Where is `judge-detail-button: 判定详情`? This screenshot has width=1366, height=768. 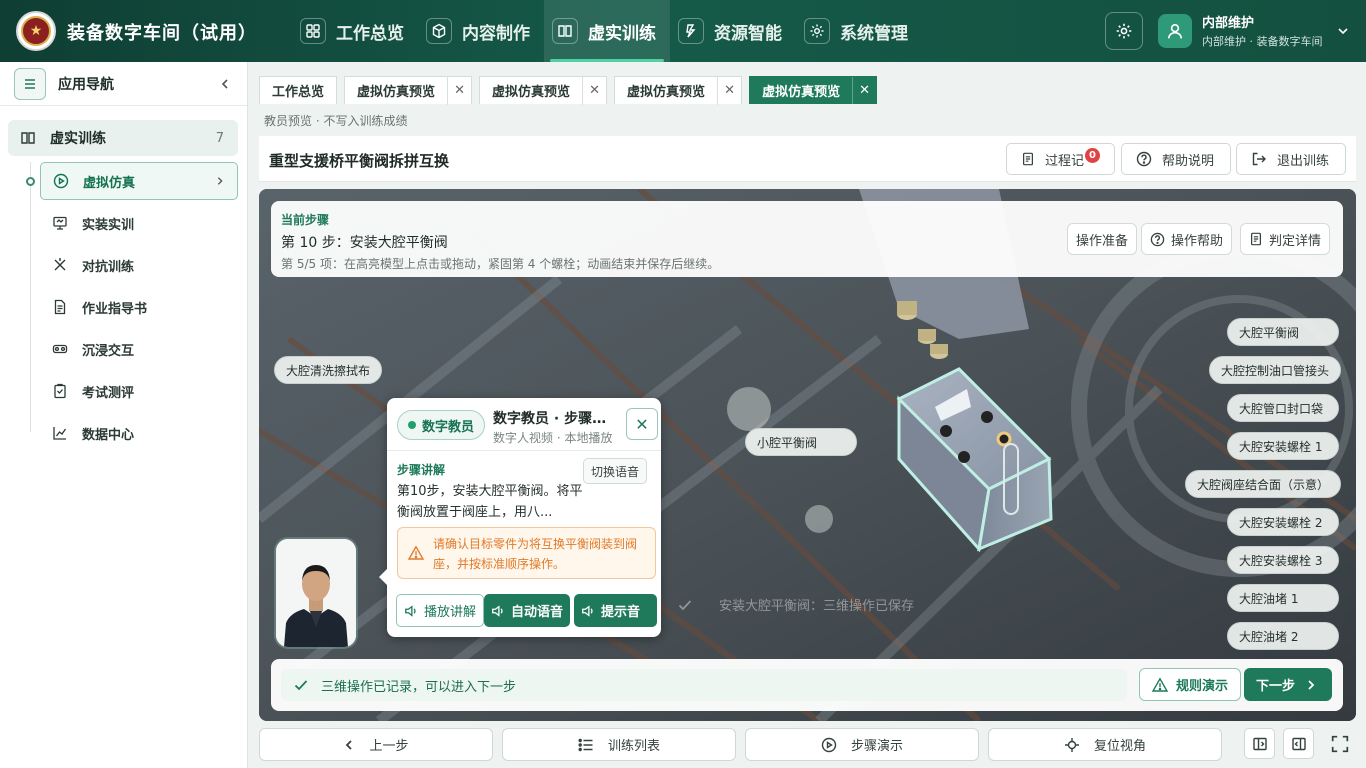 judge-detail-button: 判定详情 is located at coordinates (1285, 239).